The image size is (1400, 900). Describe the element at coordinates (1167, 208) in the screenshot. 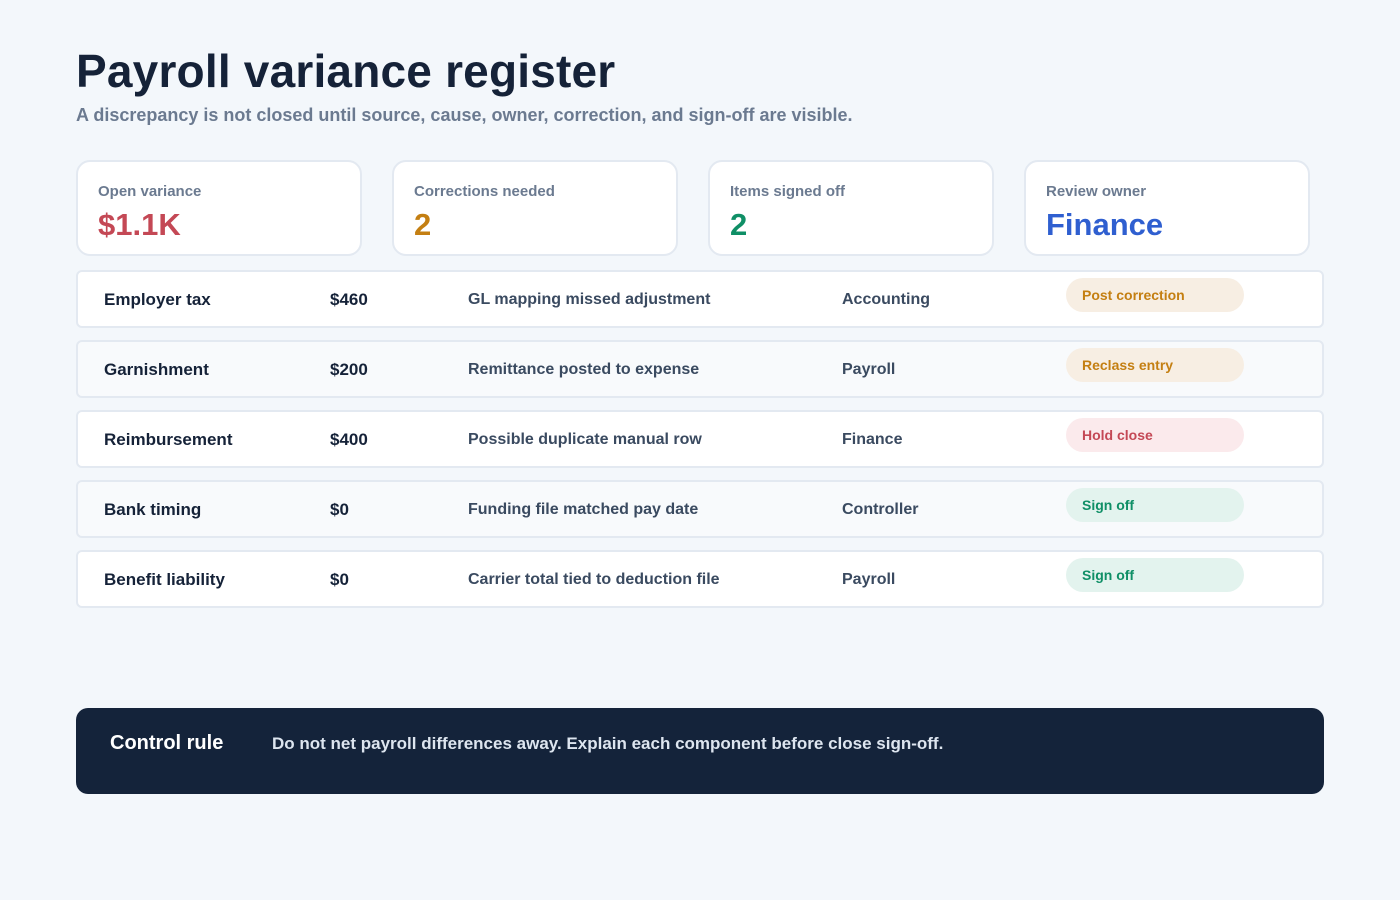

I see `stat-card-review-owner: Review owner Finance` at that location.